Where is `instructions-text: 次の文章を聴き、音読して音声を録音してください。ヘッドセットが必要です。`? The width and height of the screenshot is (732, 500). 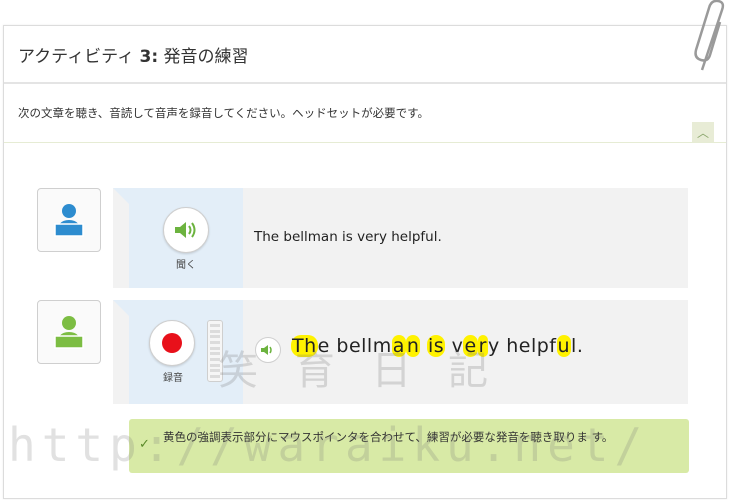
instructions-text: 次の文章を聴き、音読して音声を録音してください。ヘッドセットが必要です。 is located at coordinates (365, 113).